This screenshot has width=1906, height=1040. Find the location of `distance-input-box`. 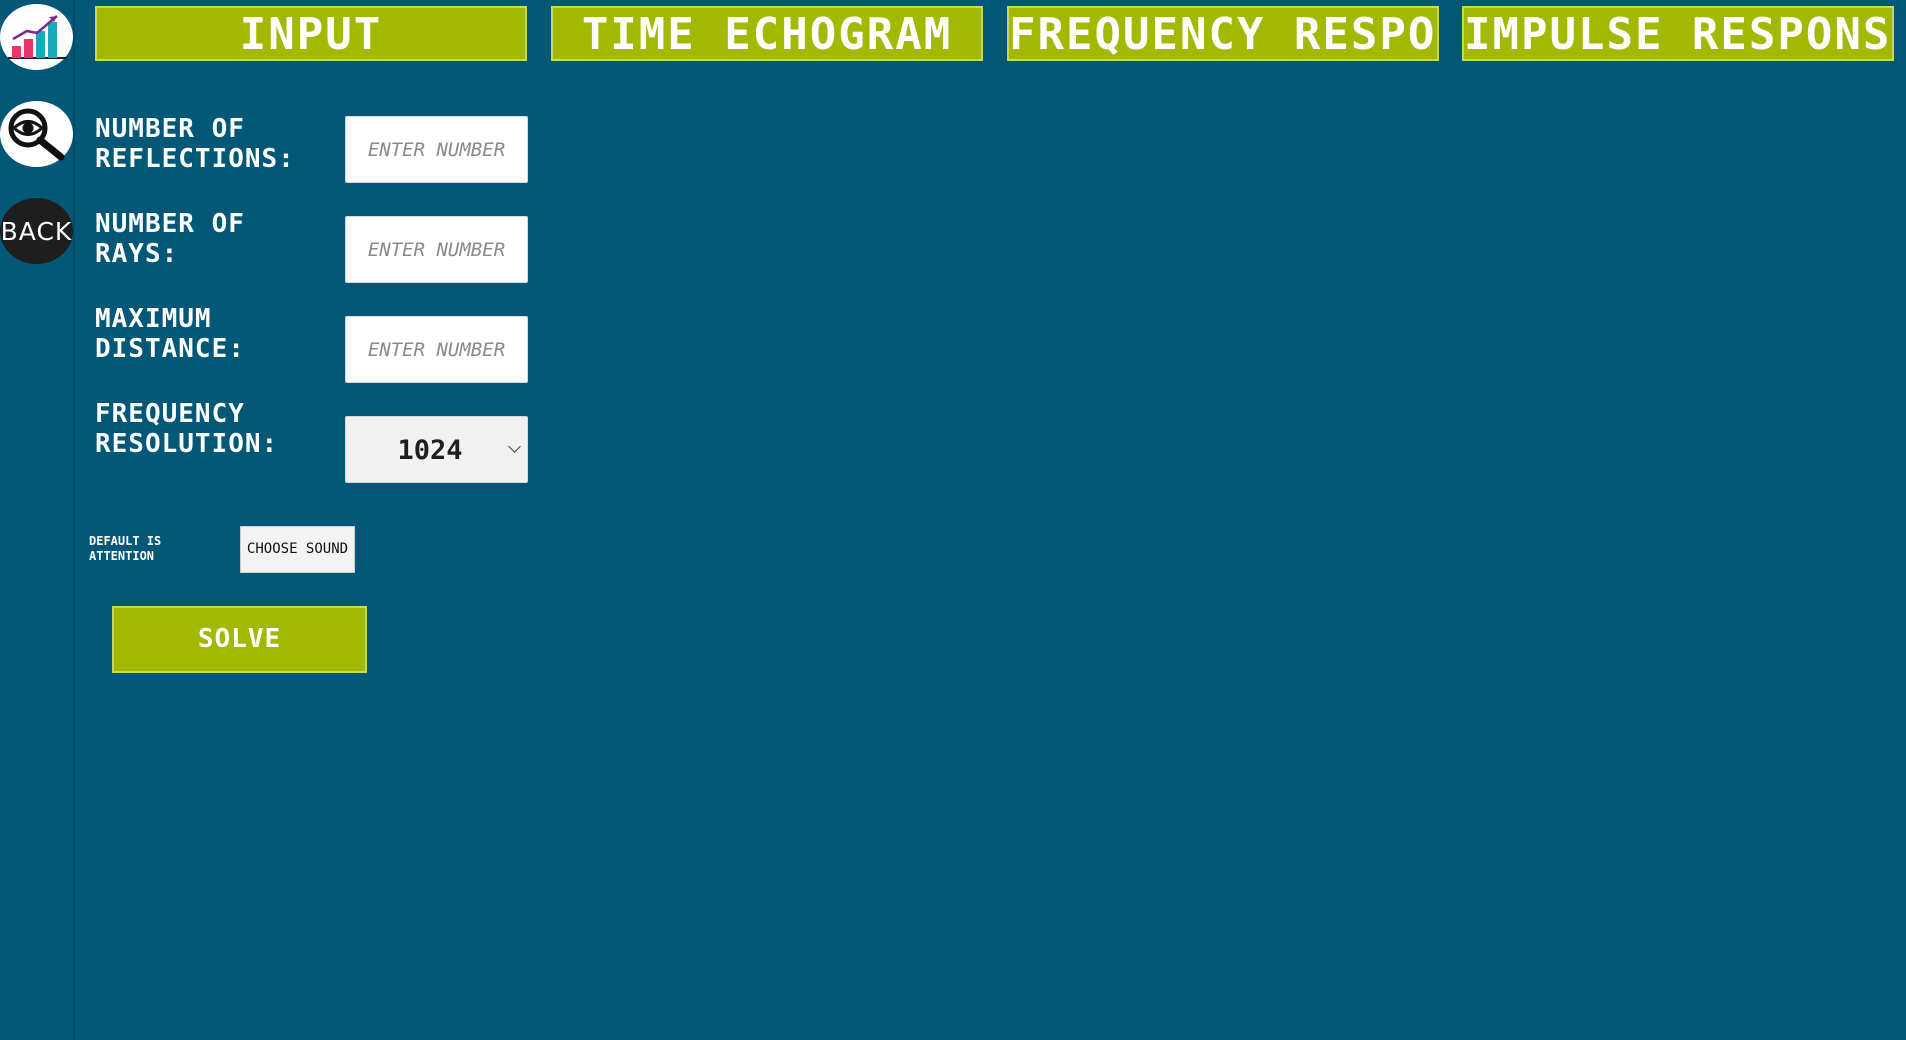

distance-input-box is located at coordinates (436, 349).